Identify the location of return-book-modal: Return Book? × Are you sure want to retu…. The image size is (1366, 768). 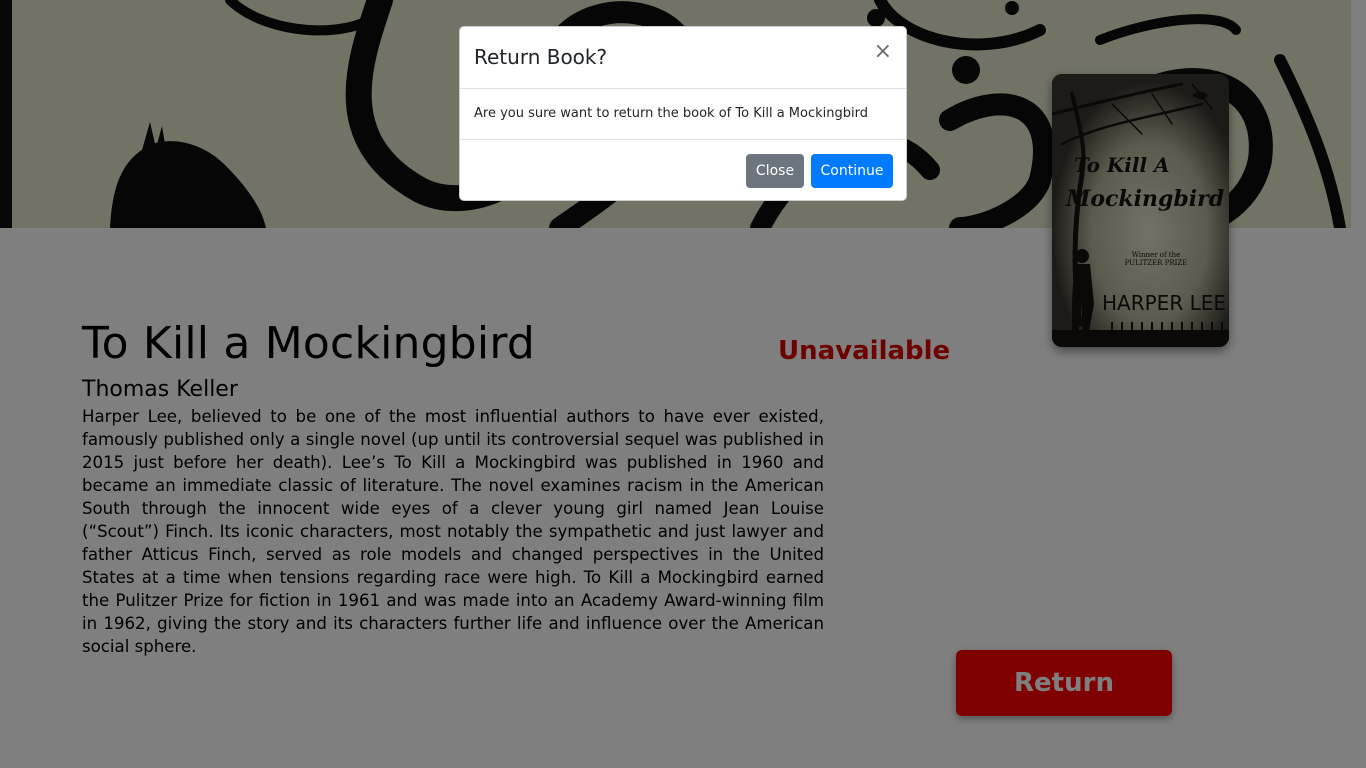
(683, 113).